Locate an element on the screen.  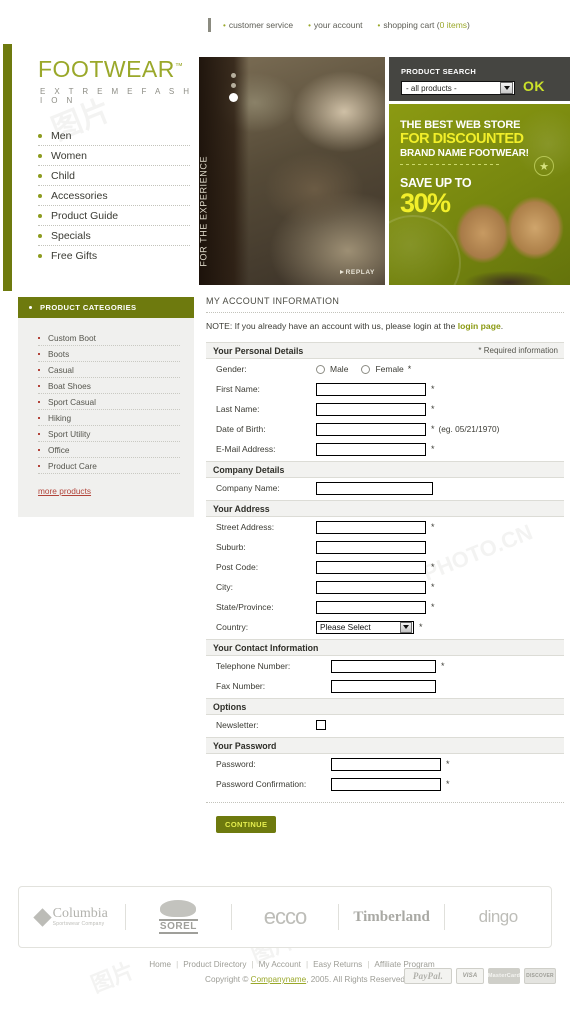
category-item-product-care: Product Care is located at coordinates (109, 466).